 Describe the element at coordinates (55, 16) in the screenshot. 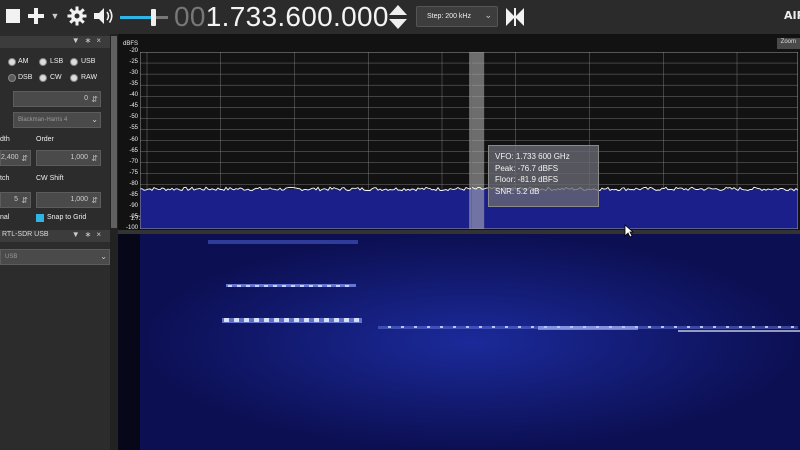

I see `add-menu-caret: ▼` at that location.